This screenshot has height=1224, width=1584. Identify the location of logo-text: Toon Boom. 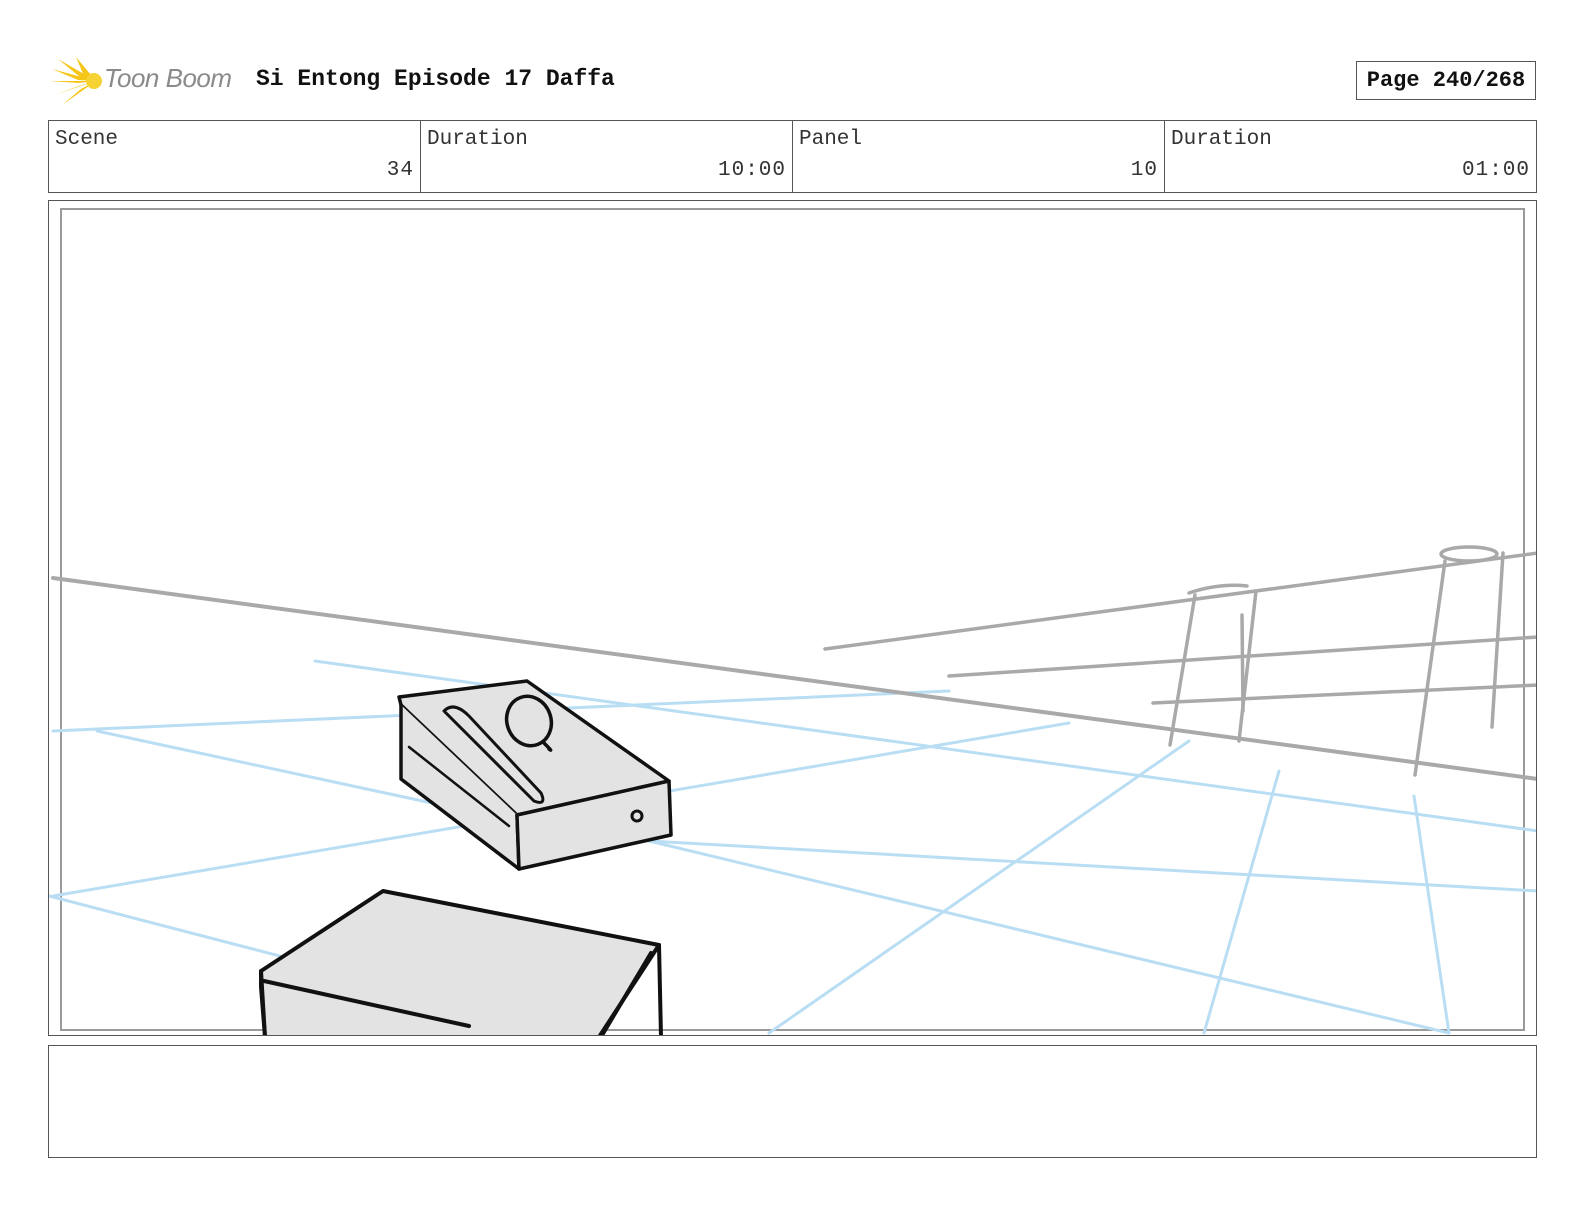
(168, 78).